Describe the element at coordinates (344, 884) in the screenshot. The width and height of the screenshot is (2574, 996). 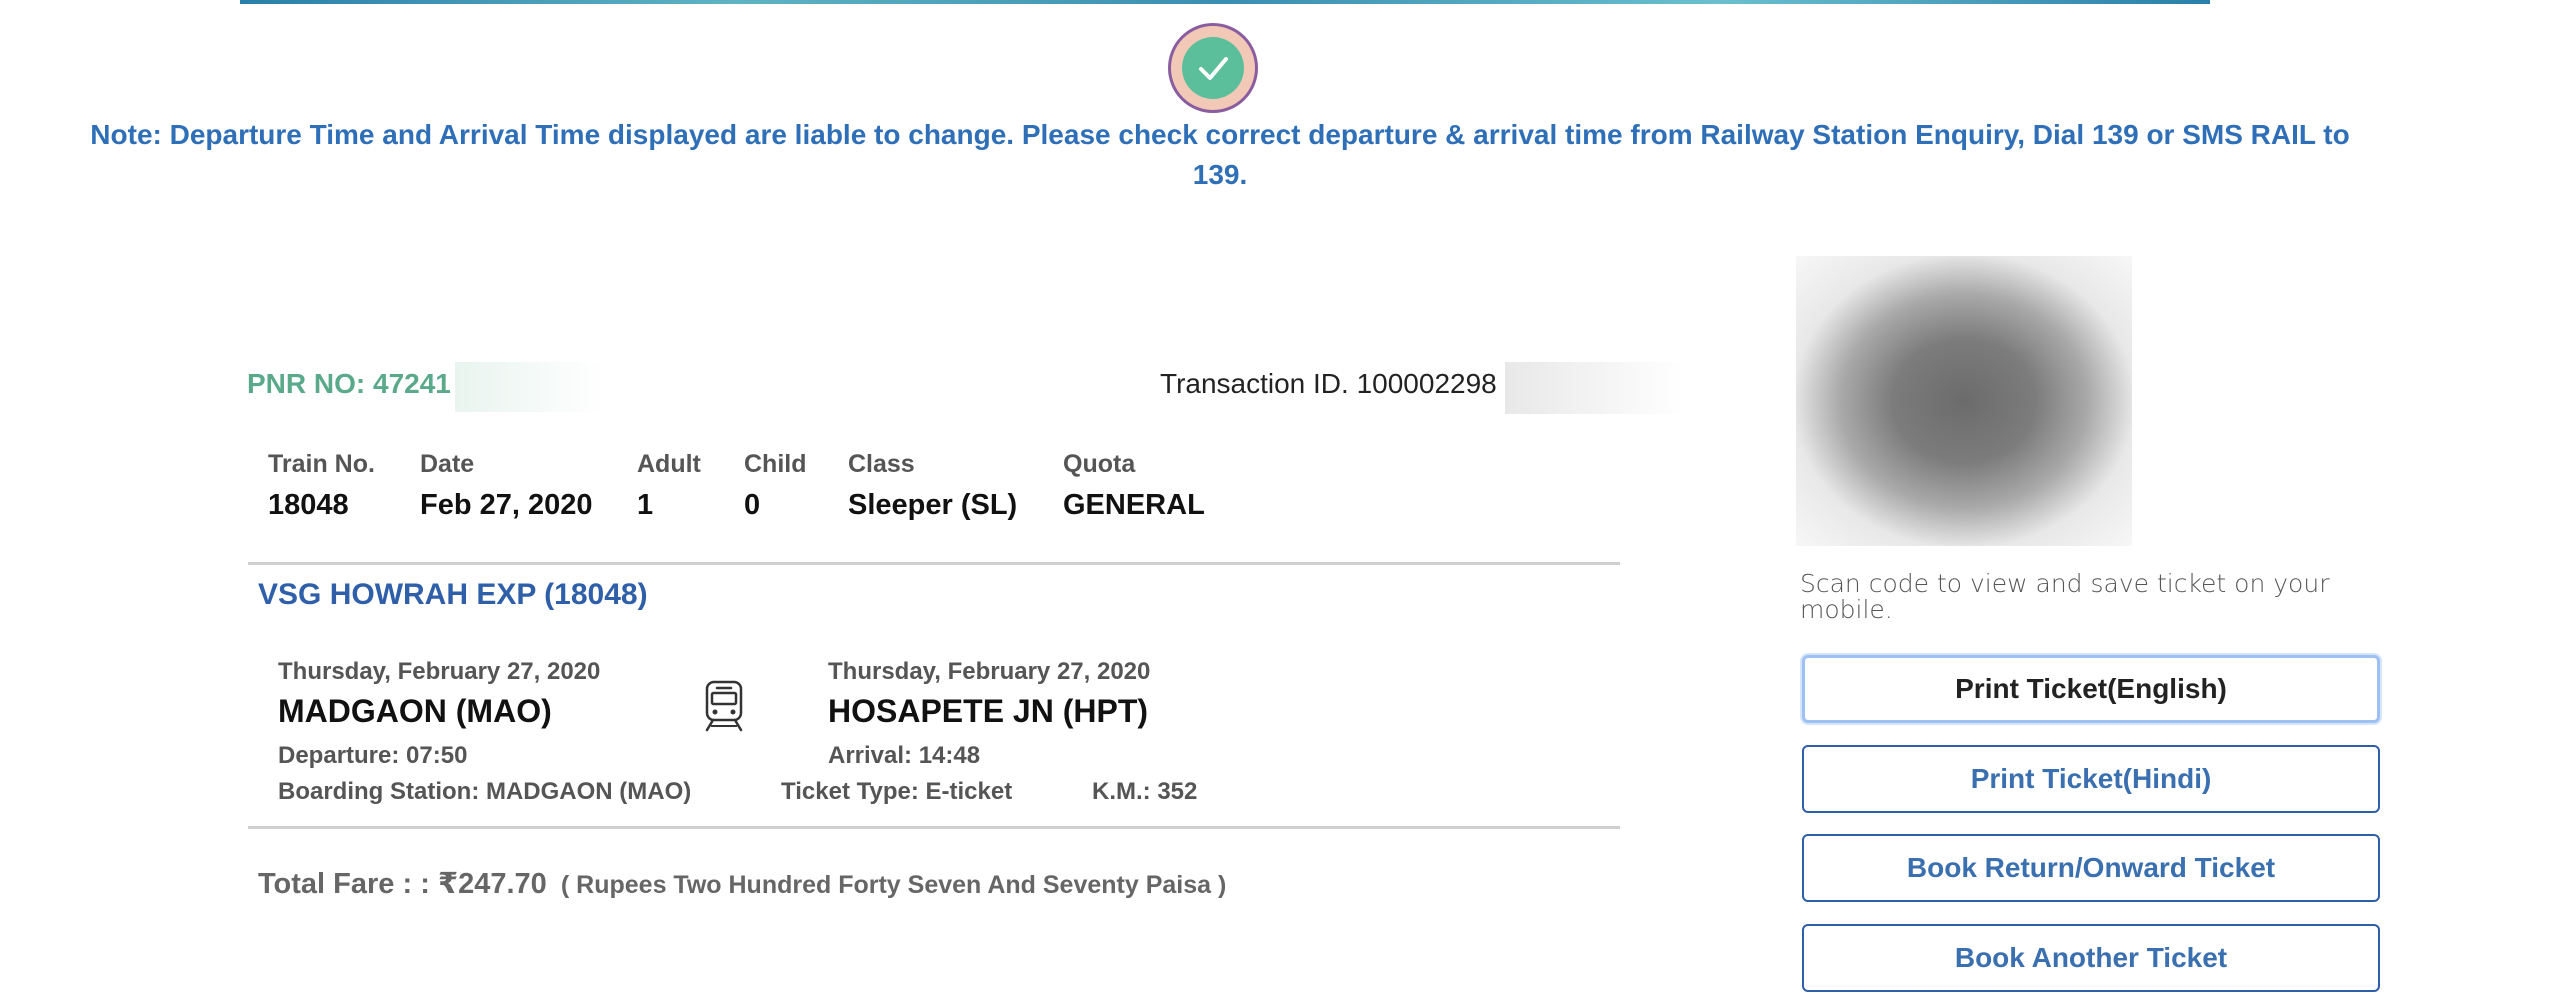
I see `fare-label: Total Fare : :` at that location.